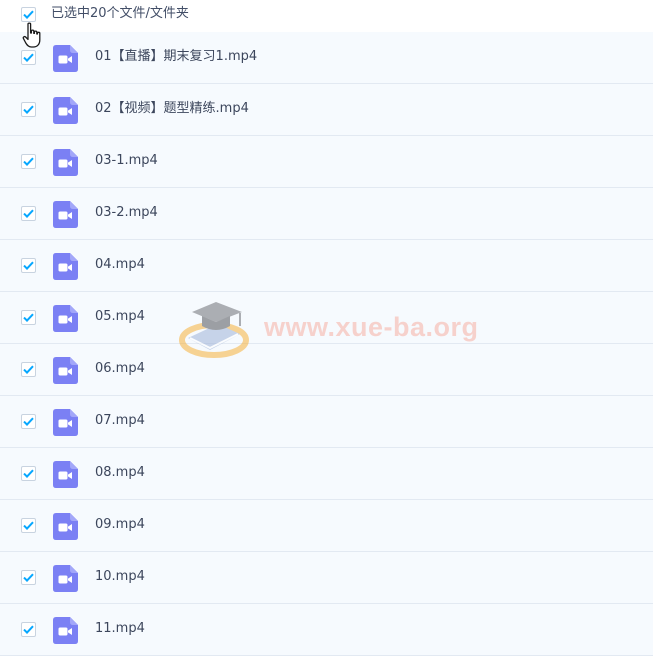  Describe the element at coordinates (120, 525) in the screenshot. I see `file-name: 09.mp4` at that location.